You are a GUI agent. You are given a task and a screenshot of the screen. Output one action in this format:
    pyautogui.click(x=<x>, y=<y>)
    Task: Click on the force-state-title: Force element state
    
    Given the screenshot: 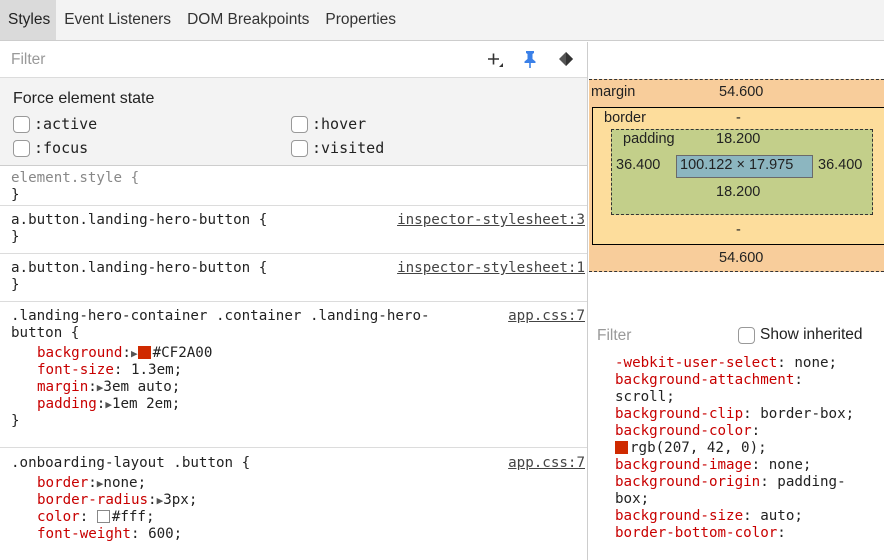 What is the action you would take?
    pyautogui.click(x=84, y=98)
    